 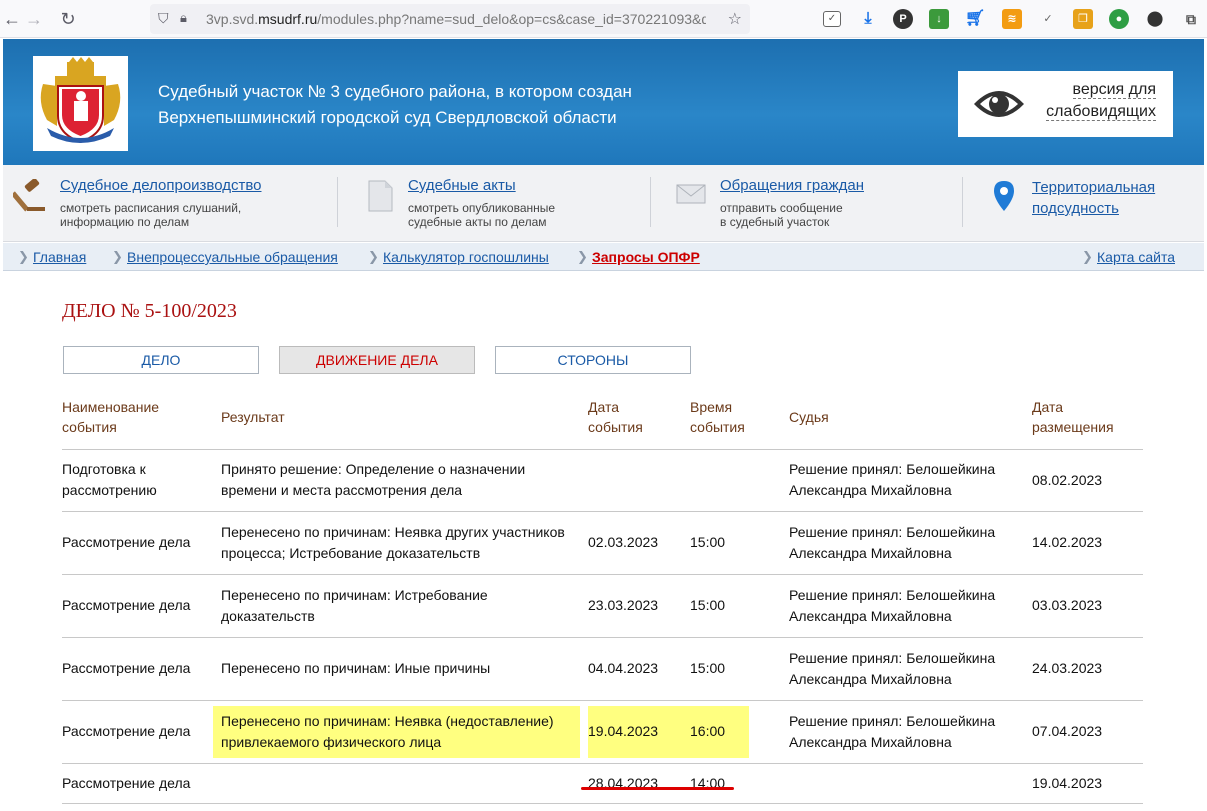 I want to click on cell-posted: 03.03.2023, so click(x=1087, y=606).